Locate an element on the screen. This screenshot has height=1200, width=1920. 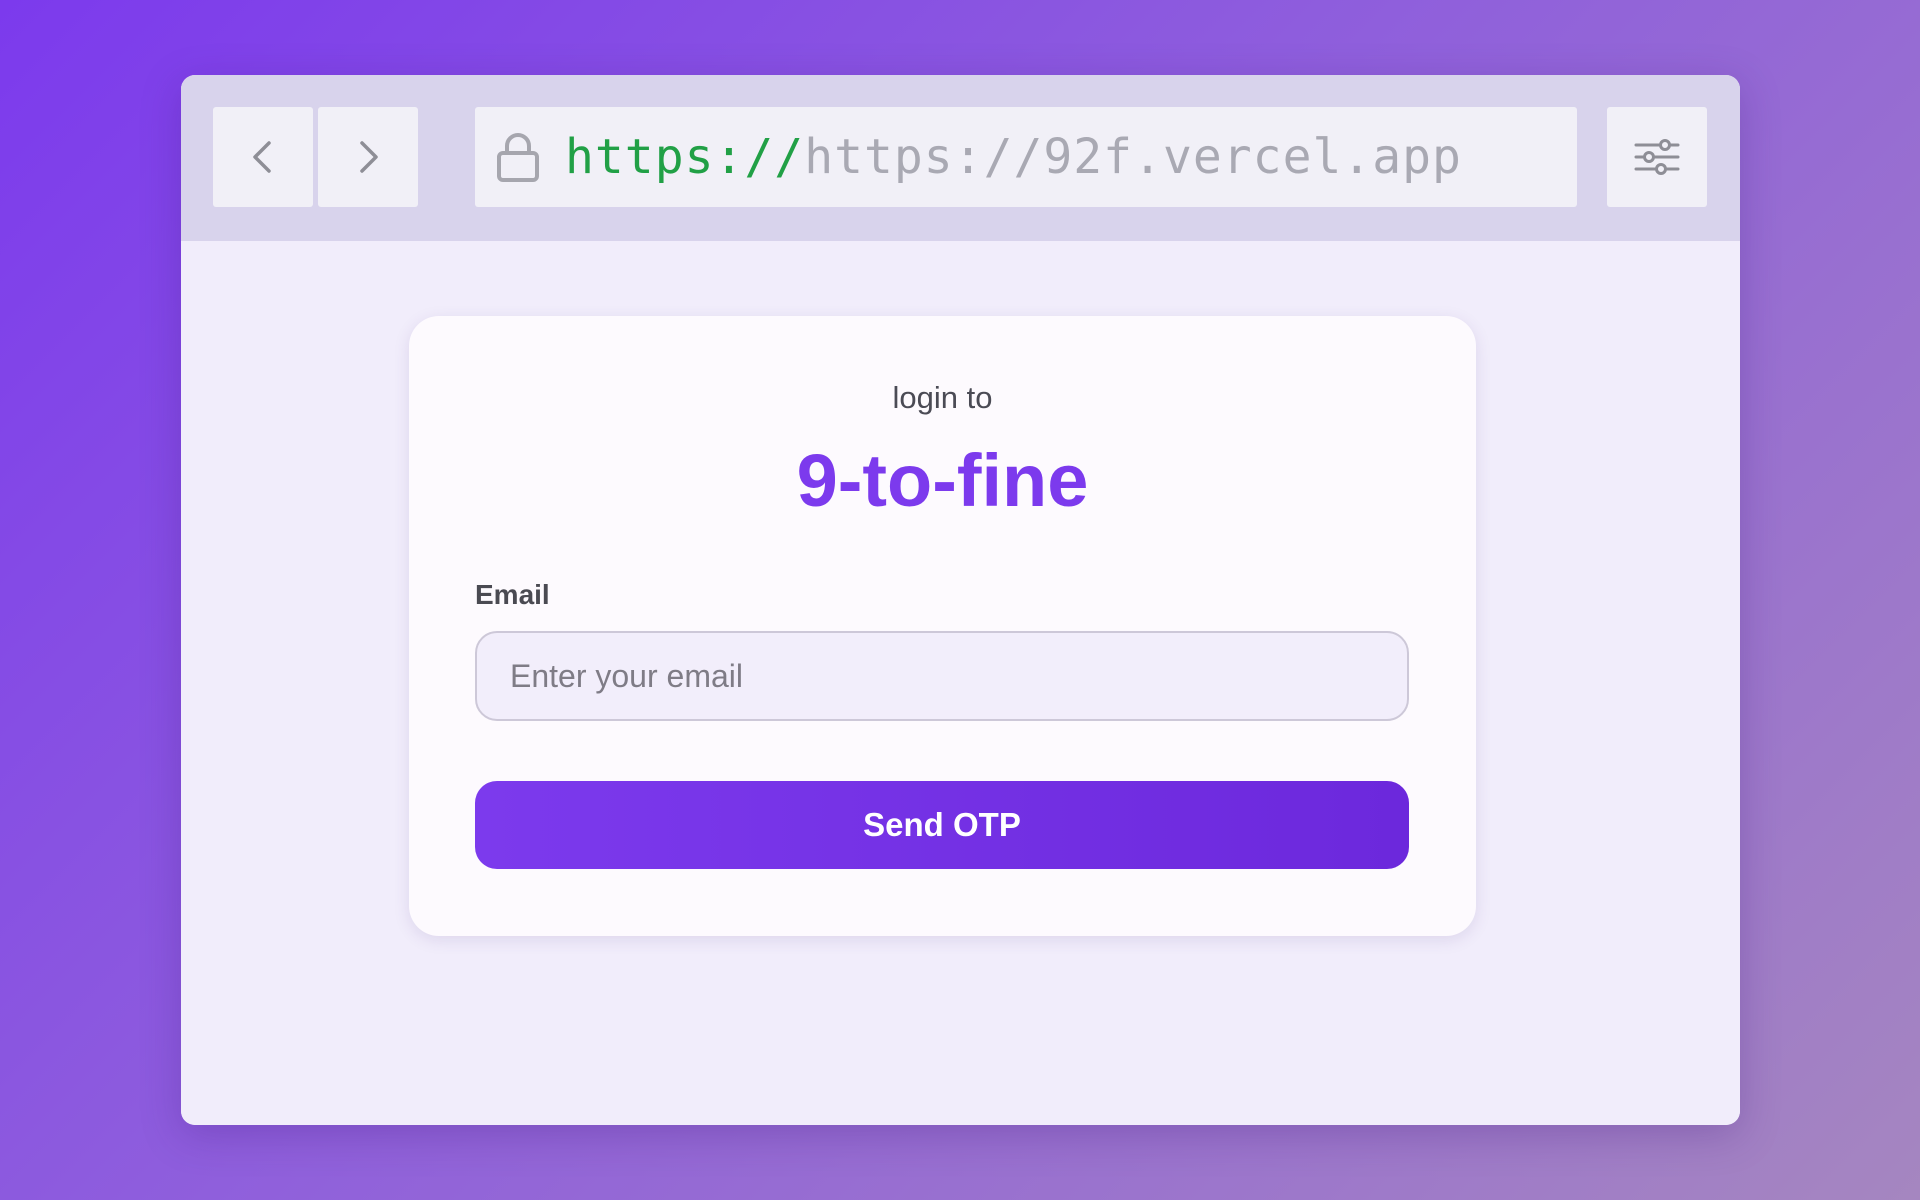
browser-toolbar: https://https://92f.vercel.app is located at coordinates (960, 158).